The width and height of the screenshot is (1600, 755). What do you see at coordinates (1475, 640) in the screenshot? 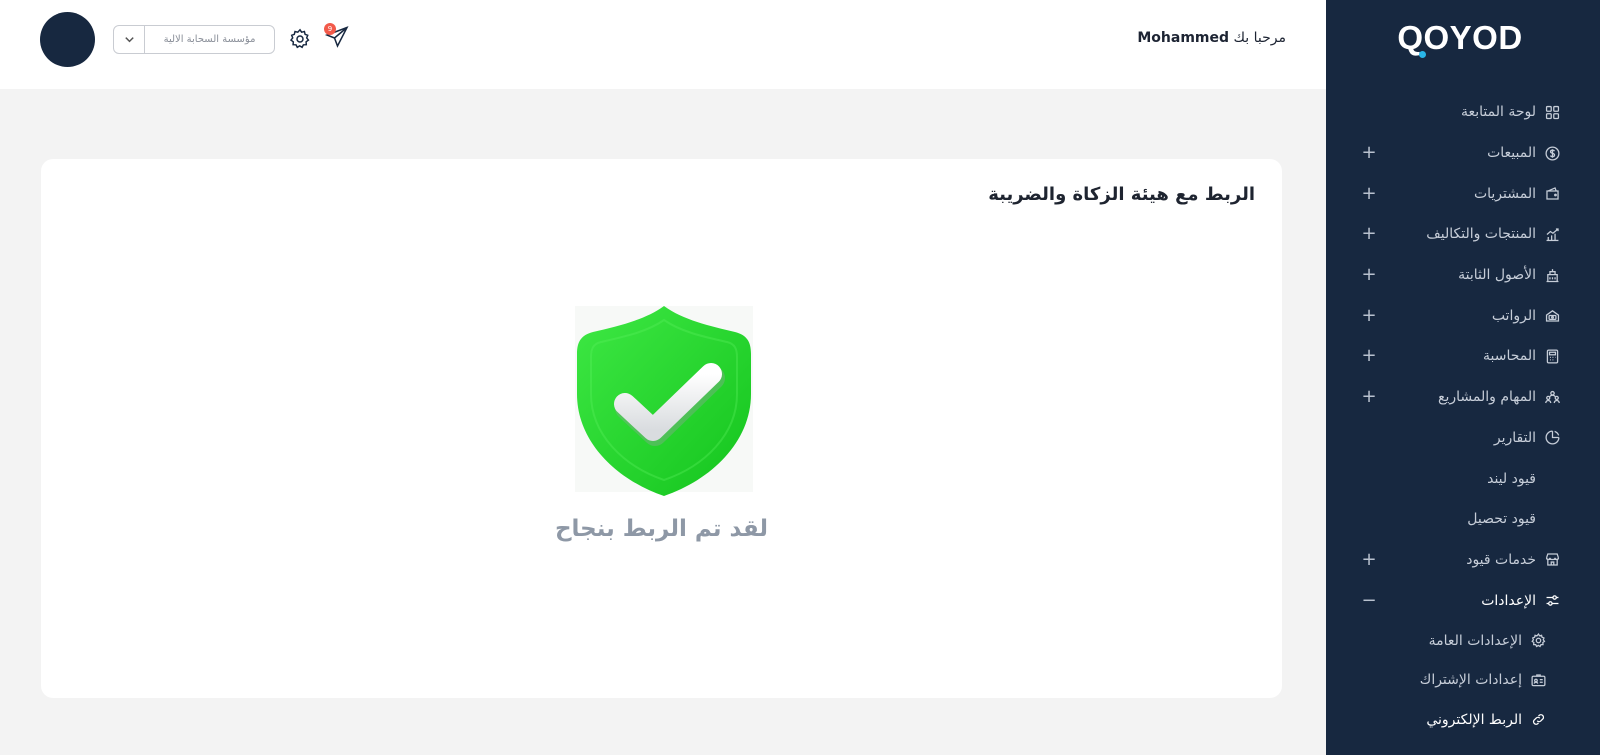
I see `sidebar-subitem-label: الإعدادات العامة` at bounding box center [1475, 640].